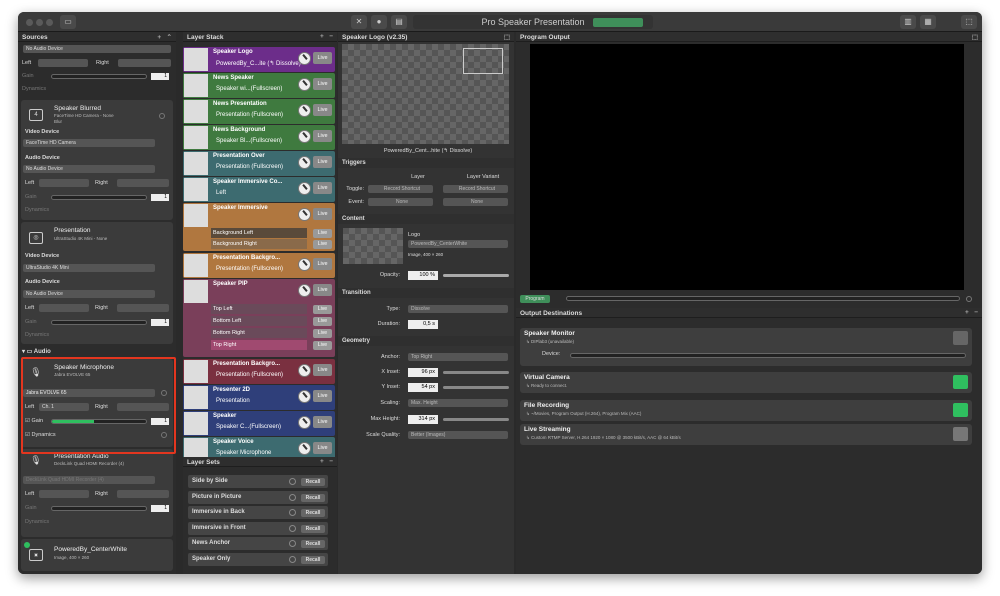  Describe the element at coordinates (458, 309) in the screenshot. I see `transition-type-select: Dissolve` at that location.